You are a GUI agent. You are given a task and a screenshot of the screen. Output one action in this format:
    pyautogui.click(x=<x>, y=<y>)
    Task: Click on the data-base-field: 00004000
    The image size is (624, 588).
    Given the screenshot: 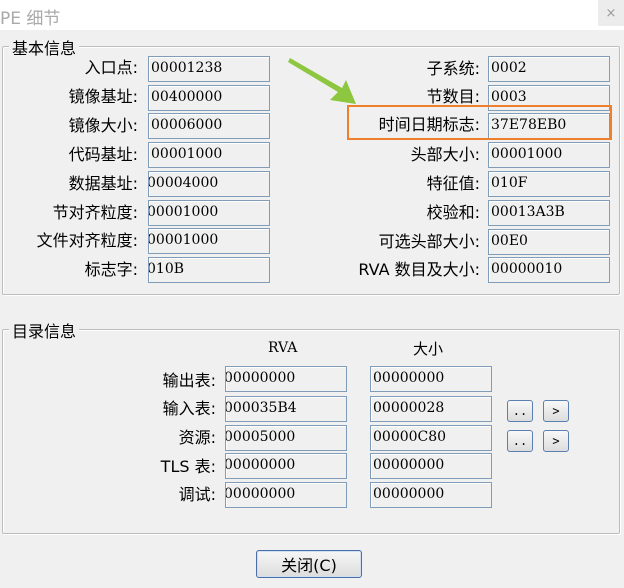 What is the action you would take?
    pyautogui.click(x=209, y=184)
    